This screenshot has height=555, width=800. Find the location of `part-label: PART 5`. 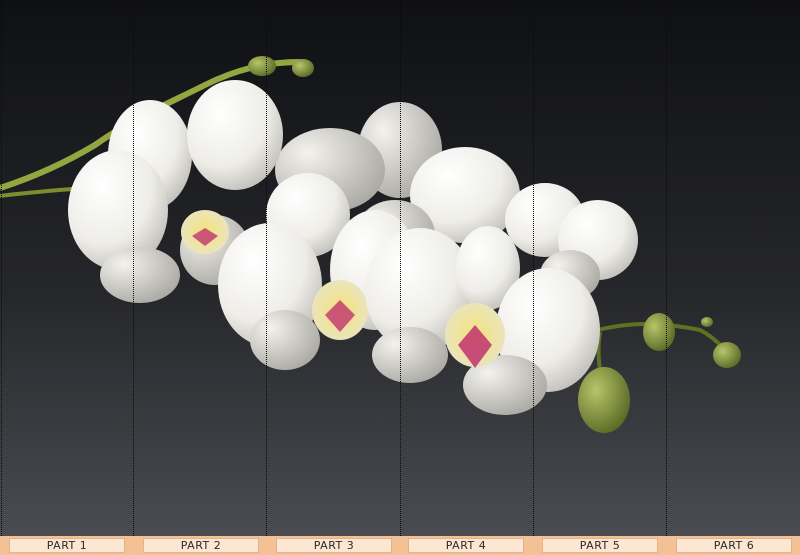

part-label: PART 5 is located at coordinates (600, 545).